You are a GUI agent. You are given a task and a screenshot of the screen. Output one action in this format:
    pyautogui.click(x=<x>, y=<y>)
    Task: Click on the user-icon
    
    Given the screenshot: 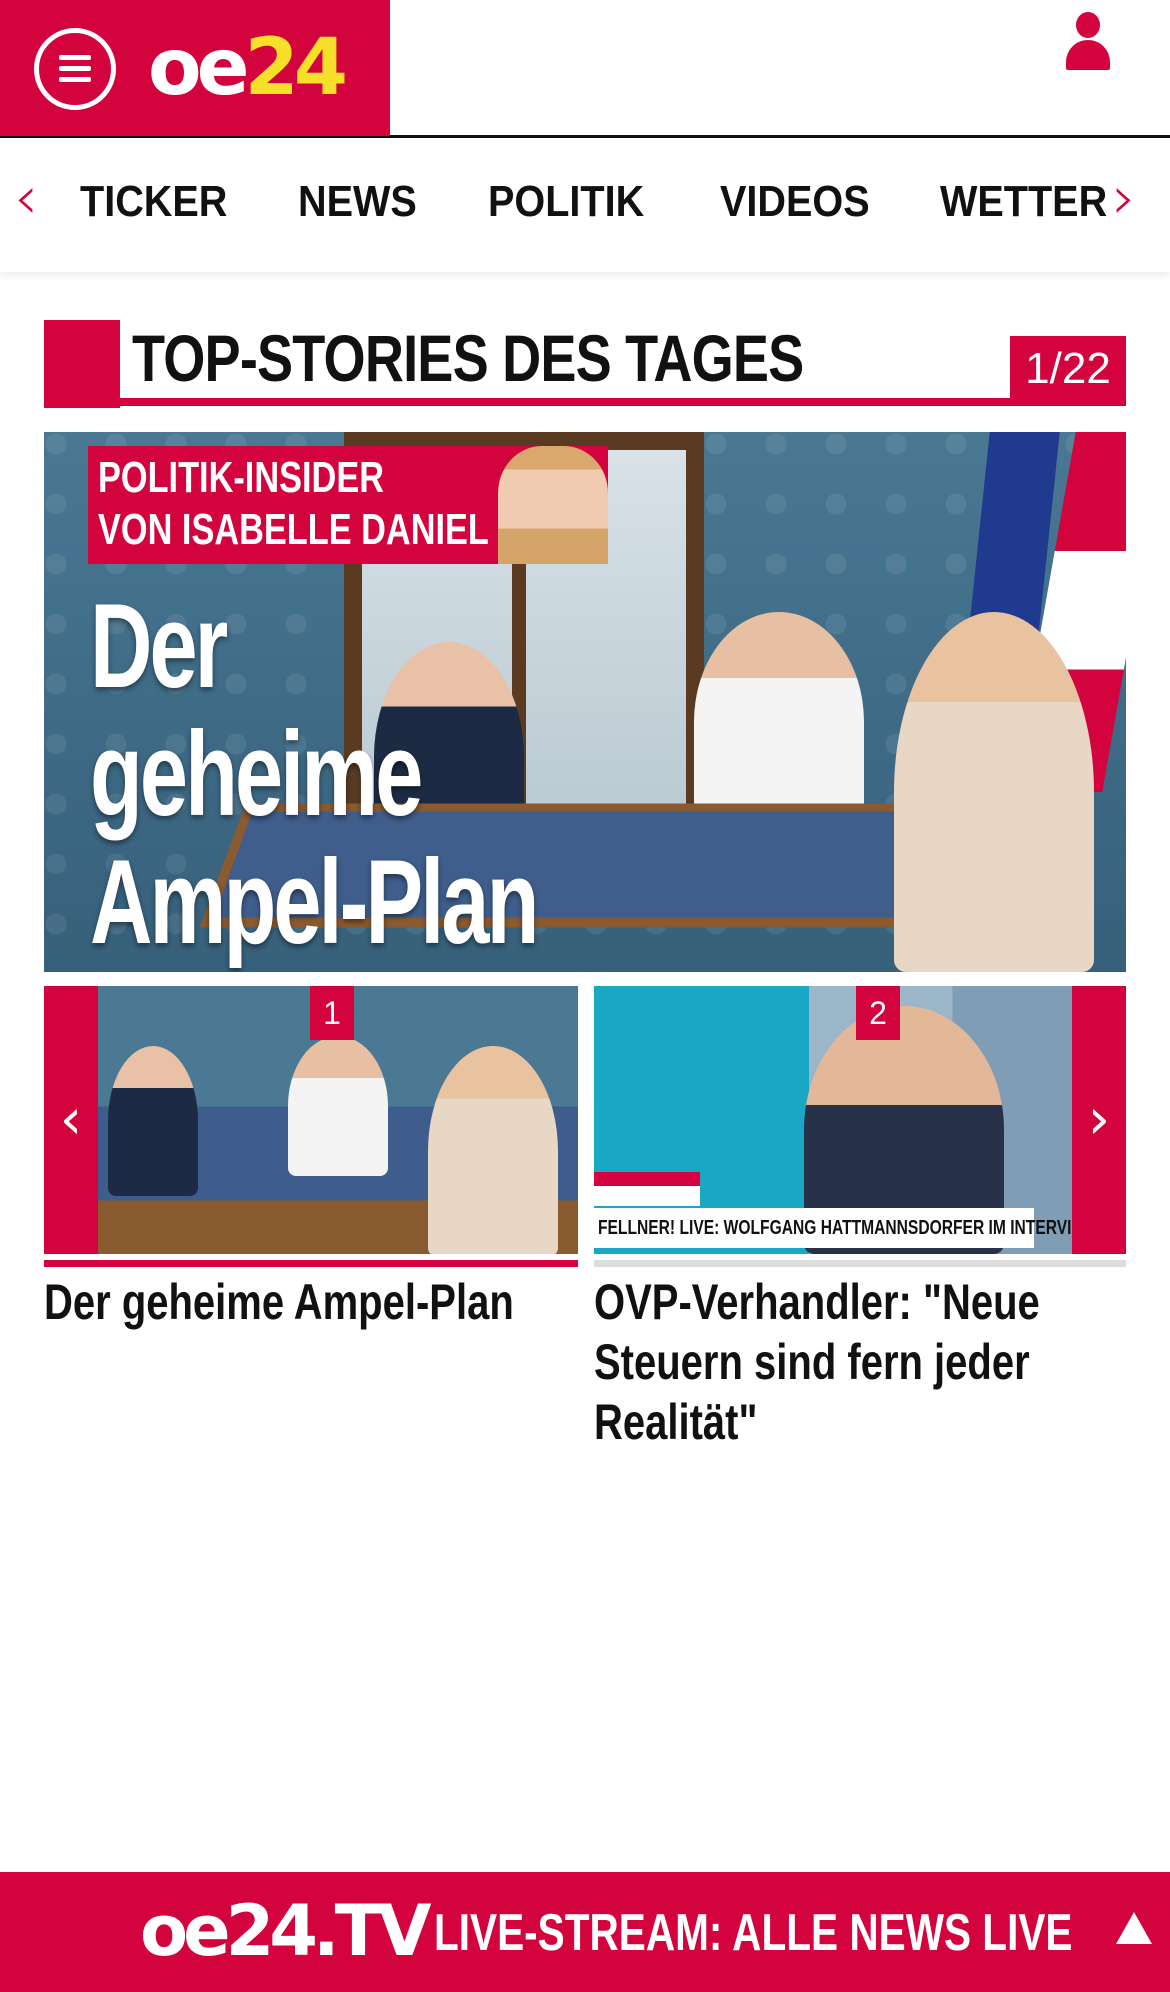 What is the action you would take?
    pyautogui.click(x=1088, y=42)
    